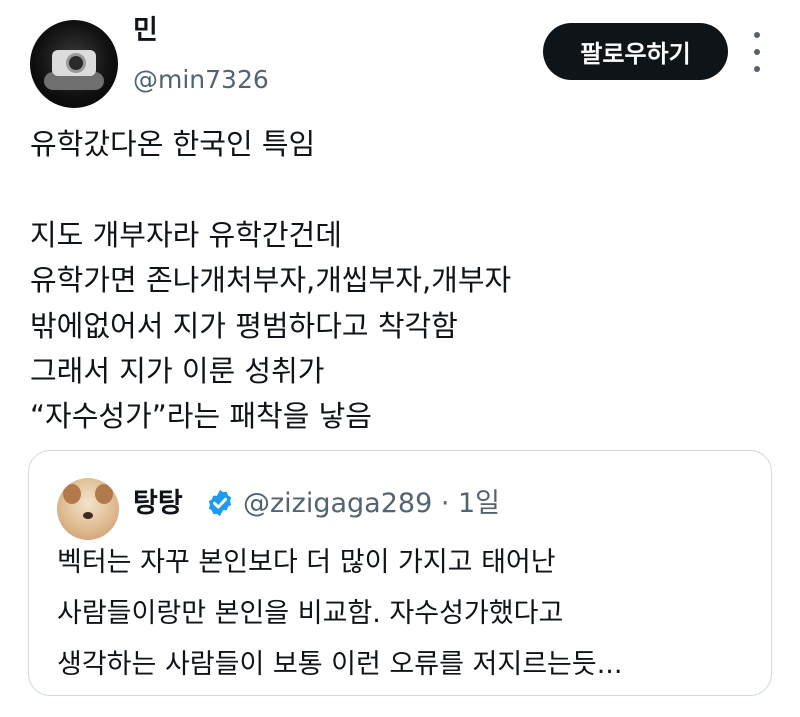 The image size is (800, 717). Describe the element at coordinates (158, 504) in the screenshot. I see `quoted-author-name: 탕탕` at that location.